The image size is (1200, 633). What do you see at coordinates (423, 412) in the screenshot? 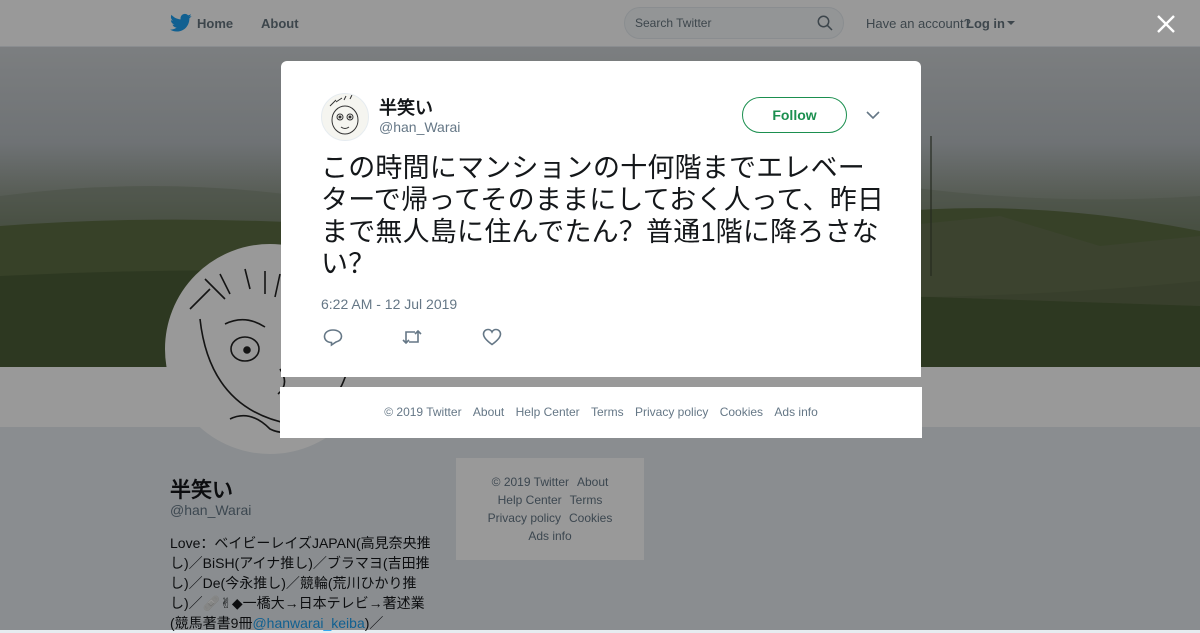
I see `footer-copyright: © 2019 Twitter` at bounding box center [423, 412].